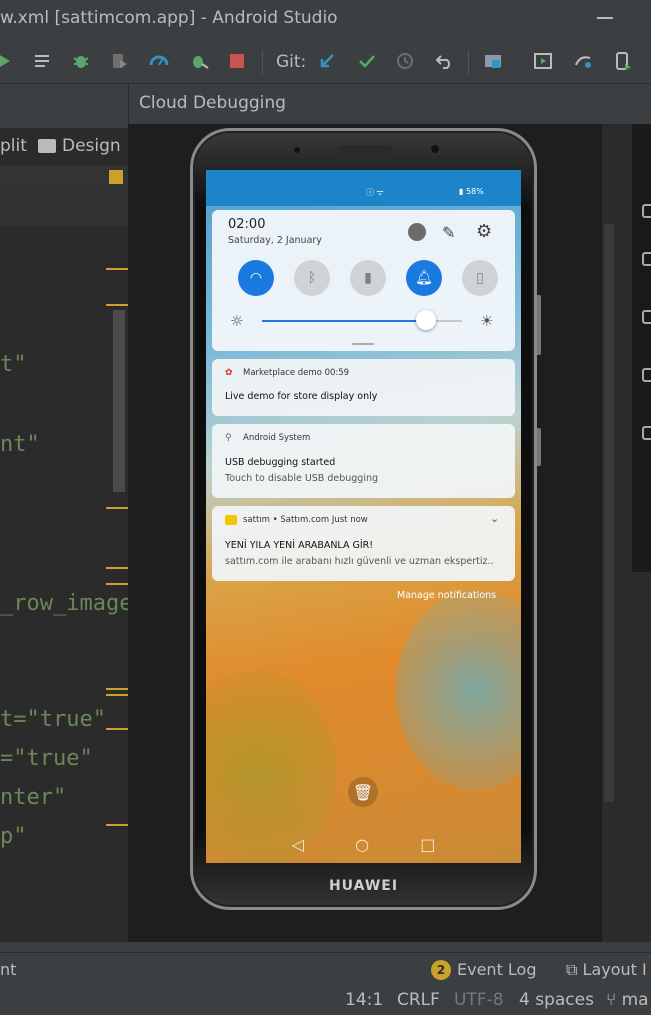 The width and height of the screenshot is (651, 1015). Describe the element at coordinates (572, 969) in the screenshot. I see `layout-inspector-icon: ⧉` at that location.